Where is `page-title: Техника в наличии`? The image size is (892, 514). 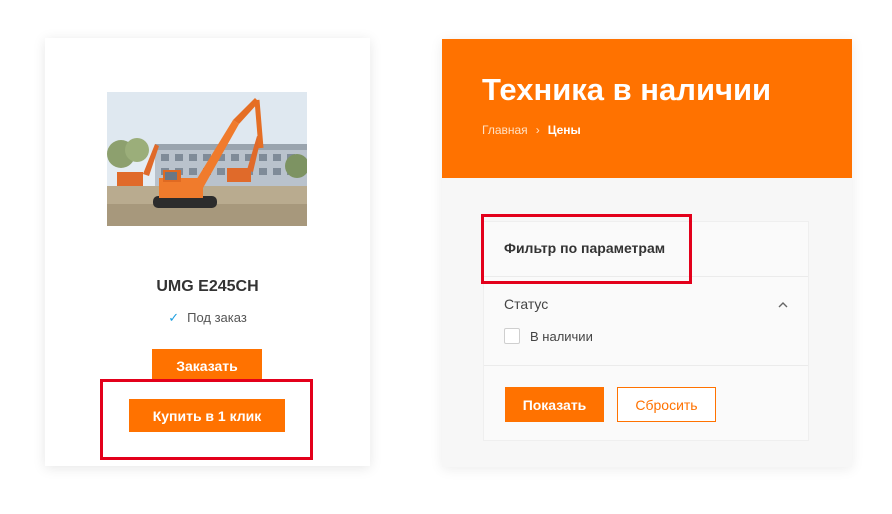 page-title: Техника в наличии is located at coordinates (627, 89).